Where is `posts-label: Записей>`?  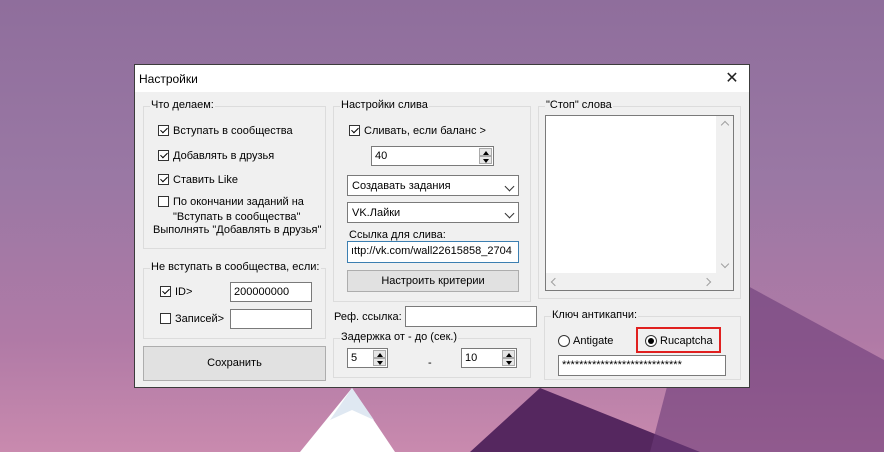 posts-label: Записей> is located at coordinates (200, 319).